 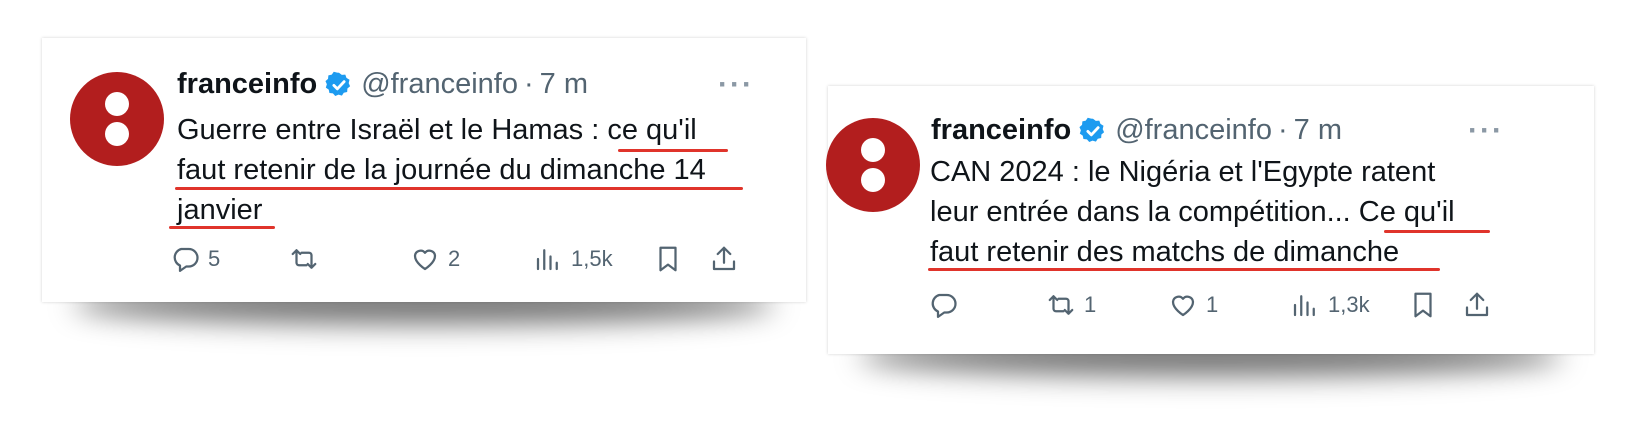 I want to click on reply-count: 5, so click(x=214, y=258).